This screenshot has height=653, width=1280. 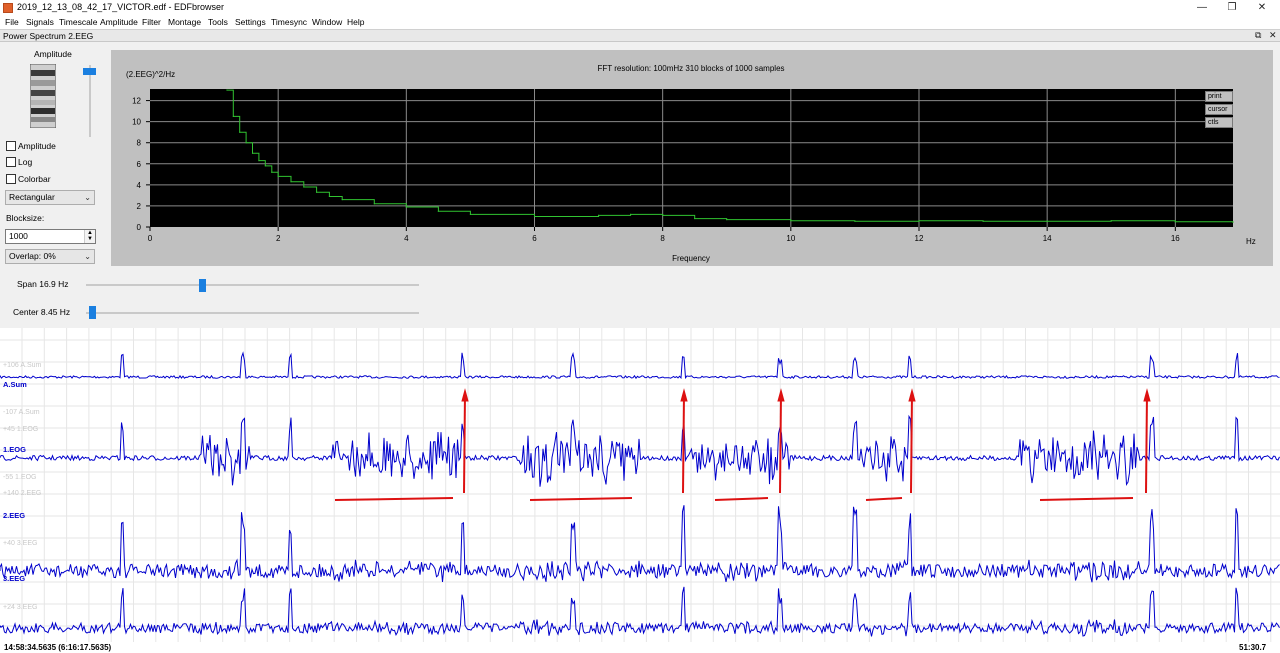 What do you see at coordinates (53, 54) in the screenshot?
I see `amplitude-label: Amplitude` at bounding box center [53, 54].